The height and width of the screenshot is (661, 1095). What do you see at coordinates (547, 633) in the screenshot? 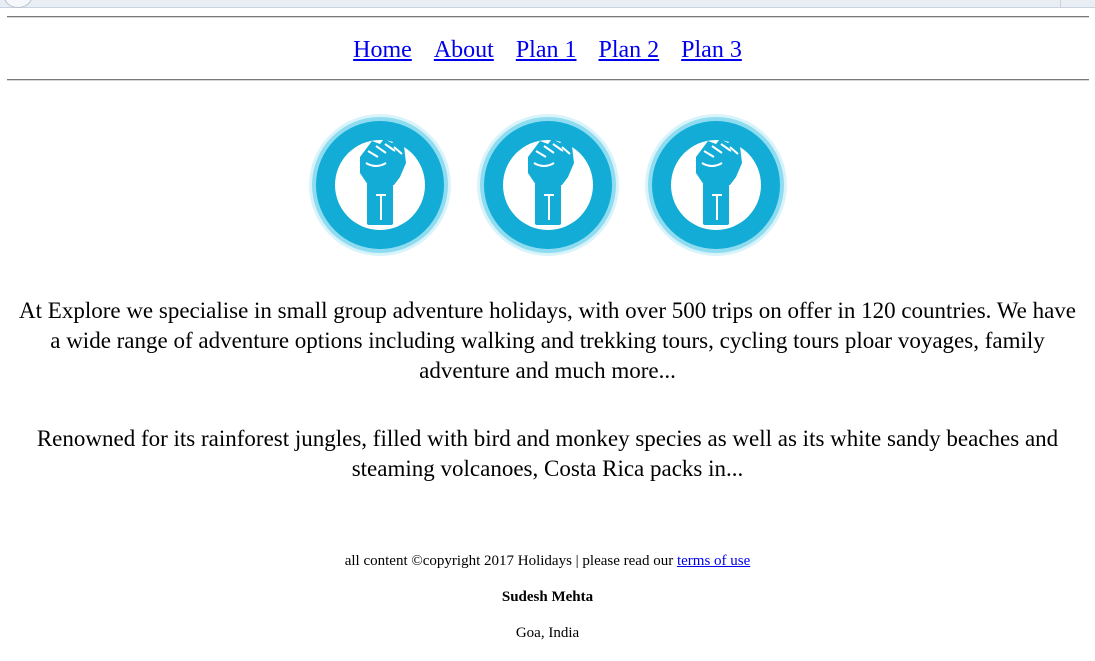
I see `author-location: Goa, India` at bounding box center [547, 633].